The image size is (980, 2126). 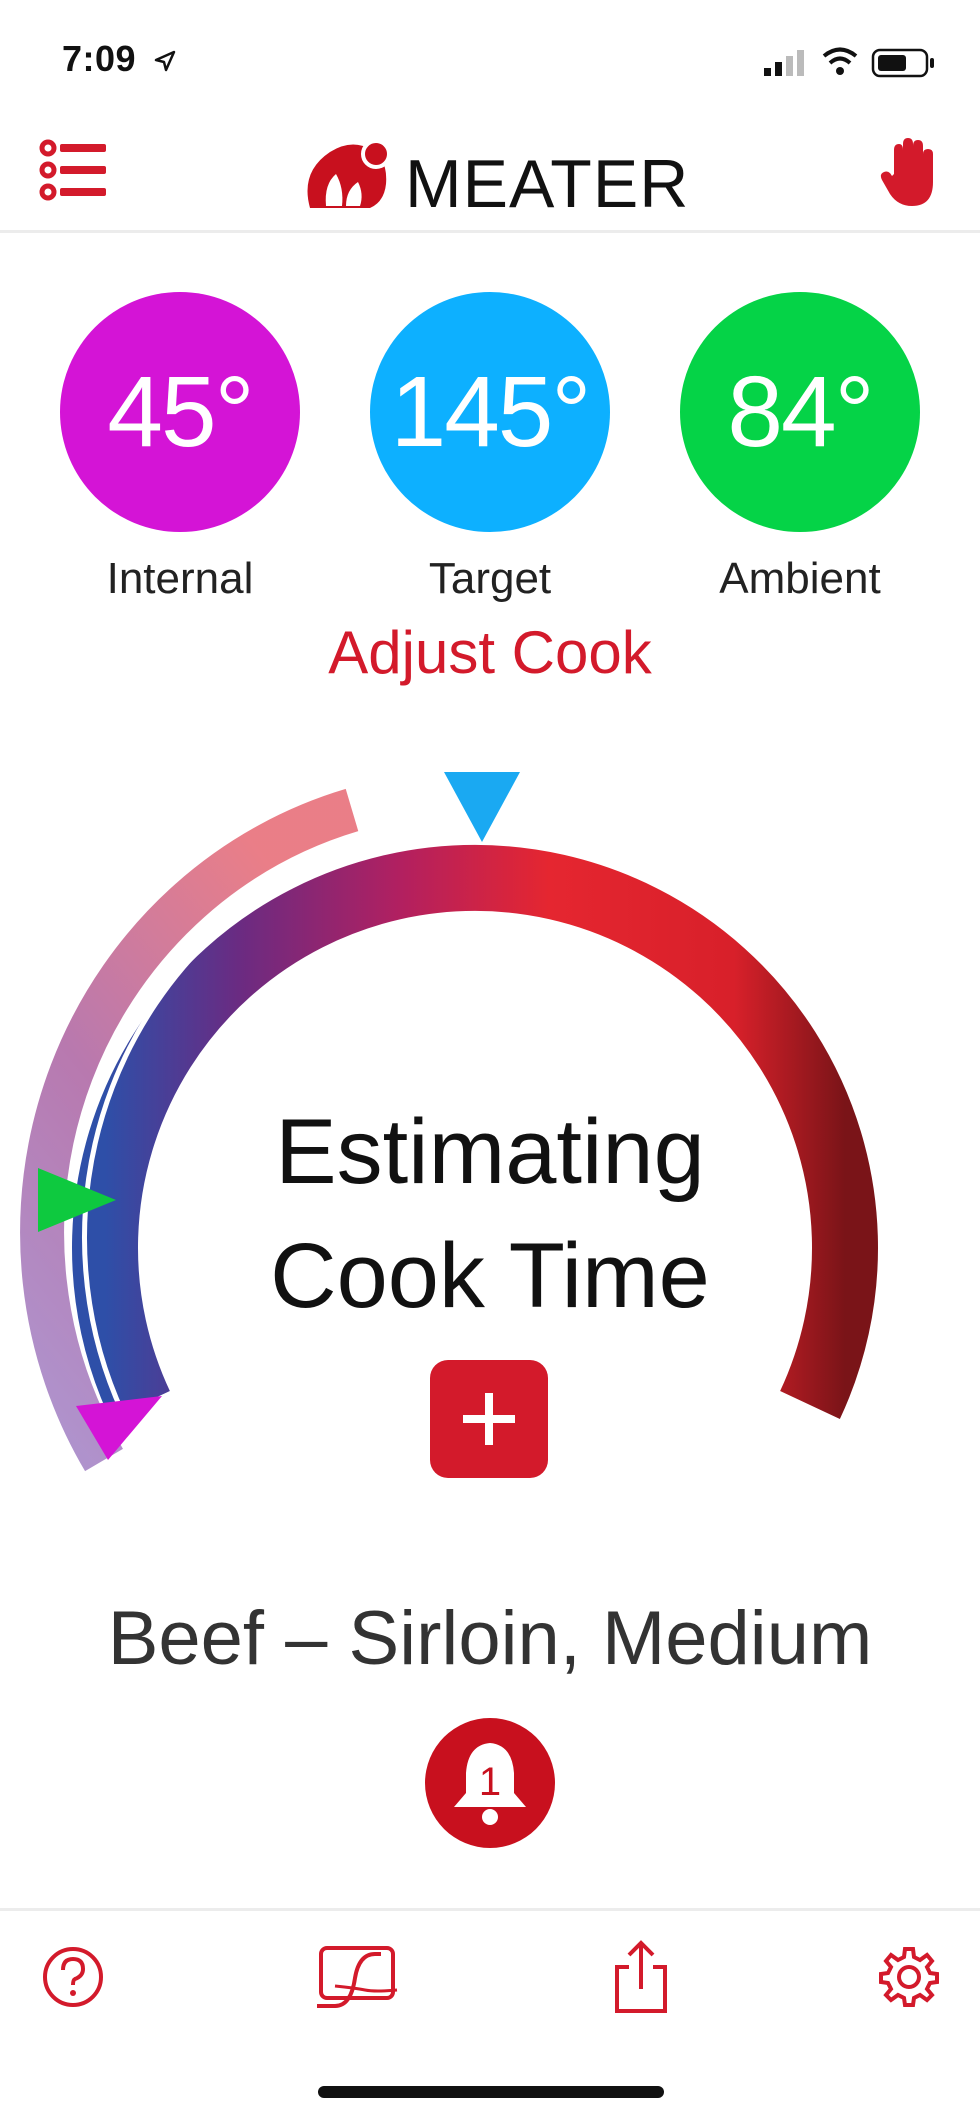 I want to click on app-title: MEATER, so click(x=547, y=184).